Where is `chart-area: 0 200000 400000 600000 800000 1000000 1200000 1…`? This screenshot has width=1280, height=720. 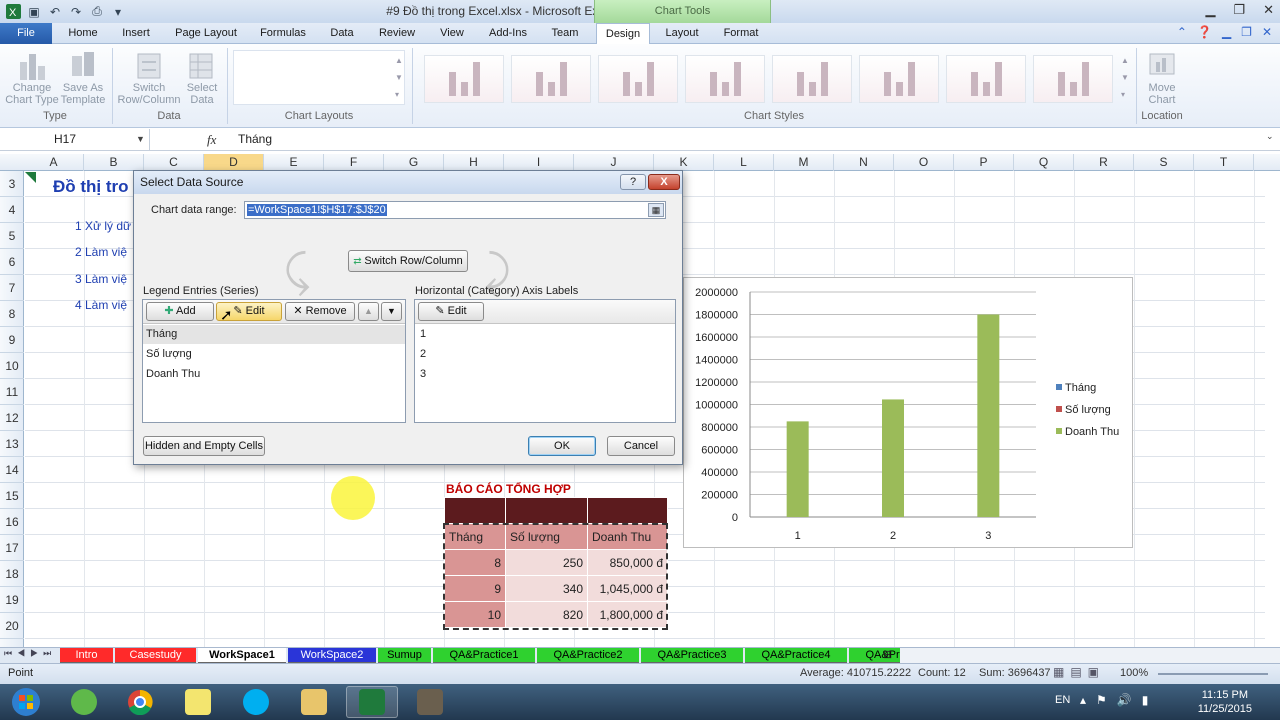 chart-area: 0 200000 400000 600000 800000 1000000 1200000 1… is located at coordinates (908, 412).